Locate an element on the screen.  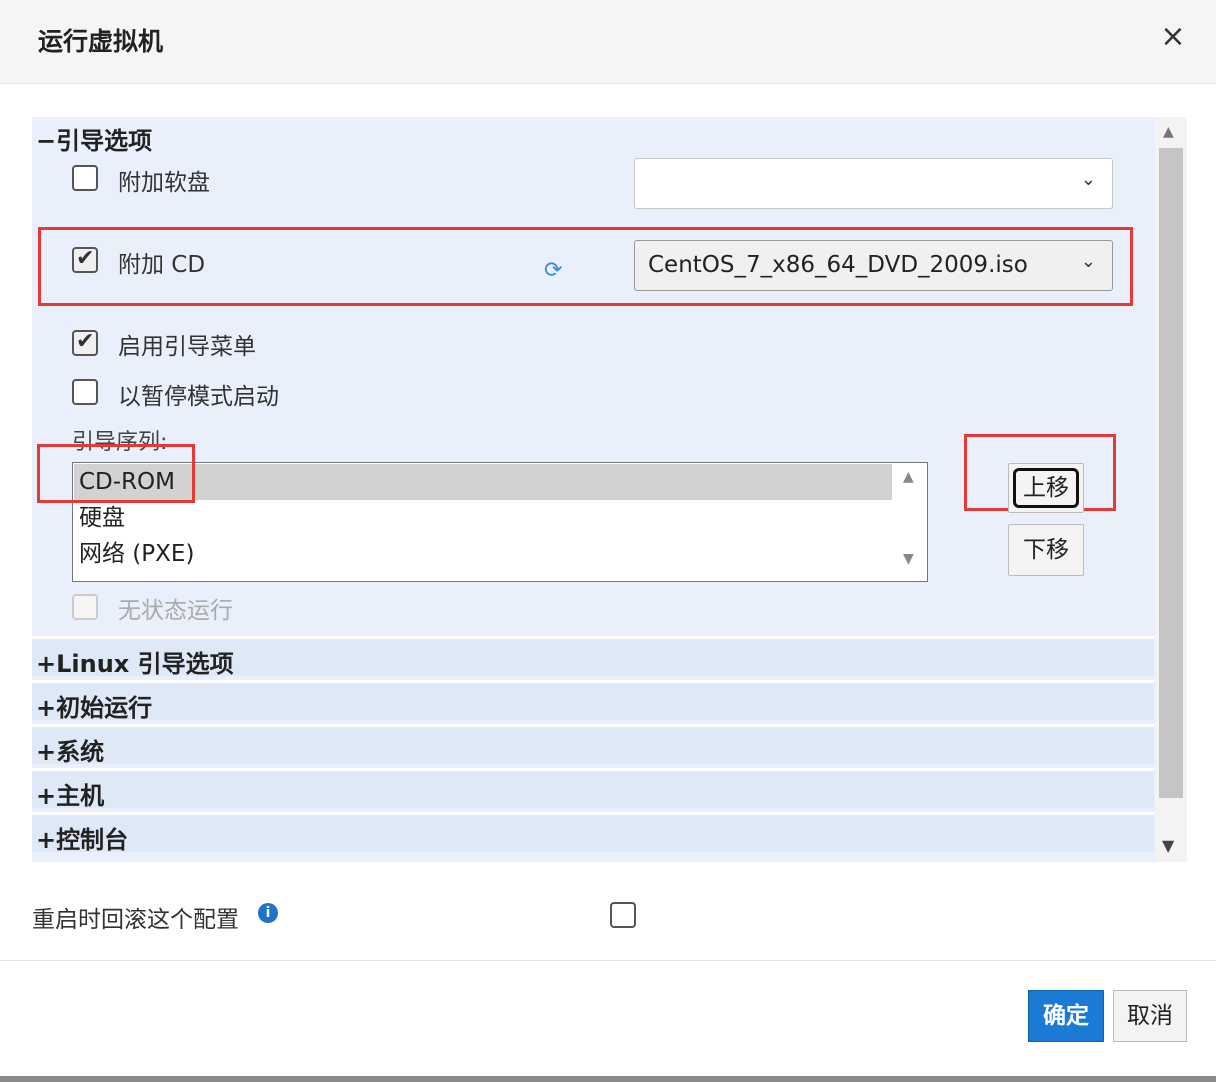
scroll-thumb is located at coordinates (1171, 473).